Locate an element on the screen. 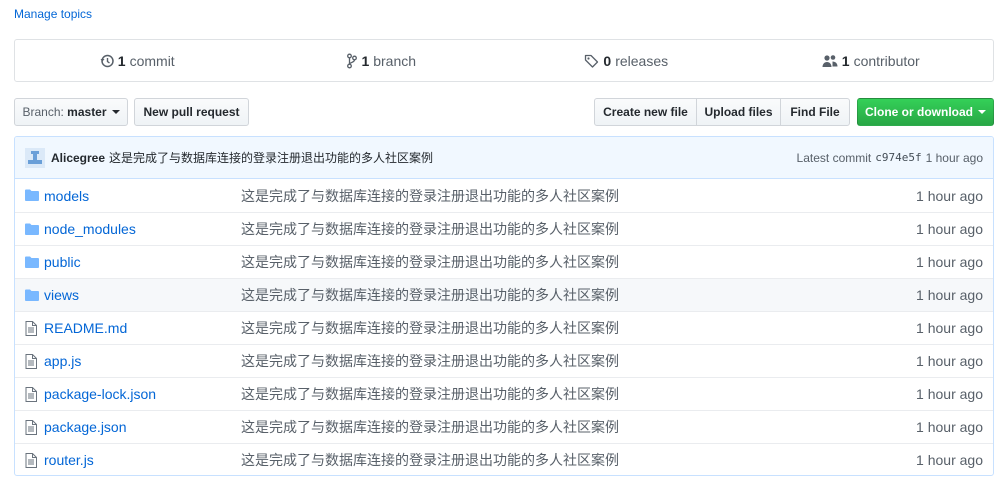 The width and height of the screenshot is (1007, 484). file-name-link: public is located at coordinates (62, 262).